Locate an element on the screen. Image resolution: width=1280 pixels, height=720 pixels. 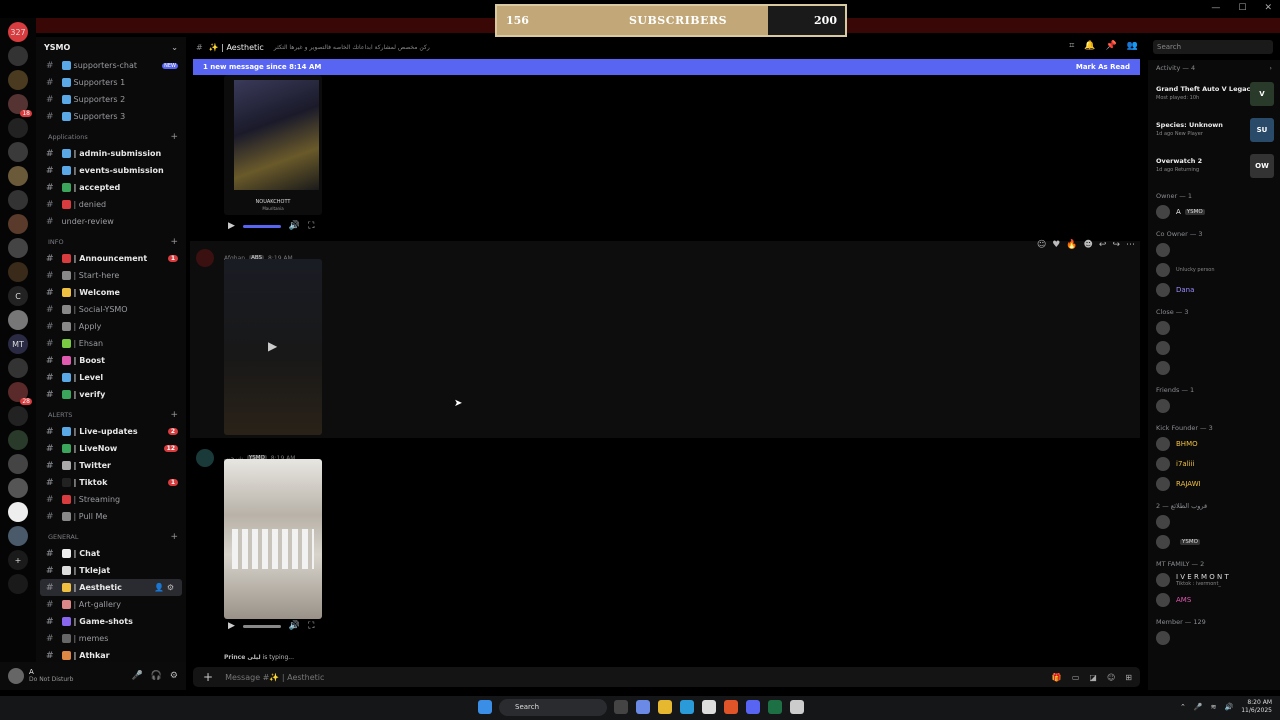
channel-item: # | Start-here is located at coordinates (111, 275).